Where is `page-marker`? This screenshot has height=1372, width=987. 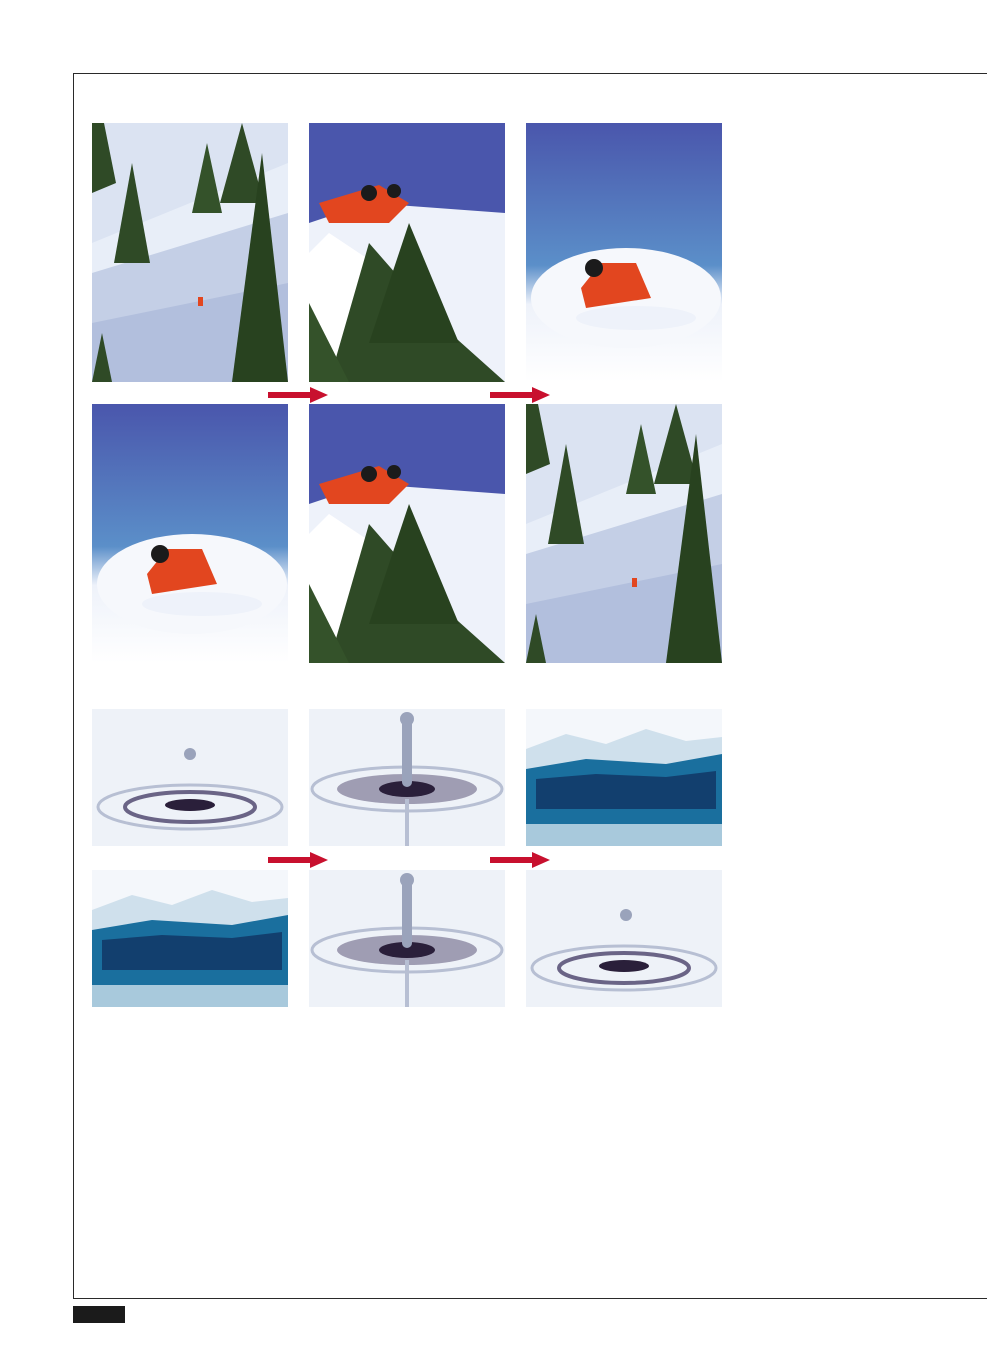 page-marker is located at coordinates (99, 1314).